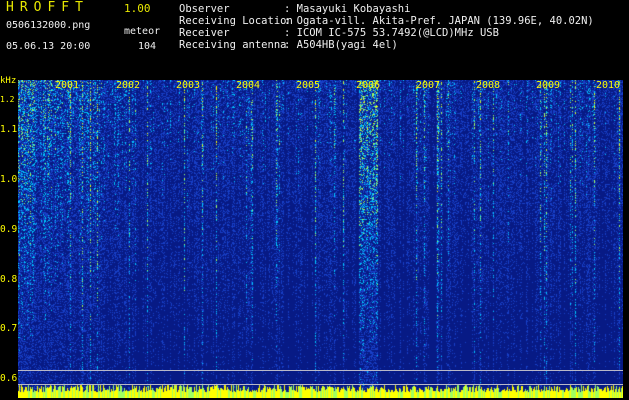  What do you see at coordinates (48, 25) in the screenshot?
I see `file-name: 0506132000.png` at bounding box center [48, 25].